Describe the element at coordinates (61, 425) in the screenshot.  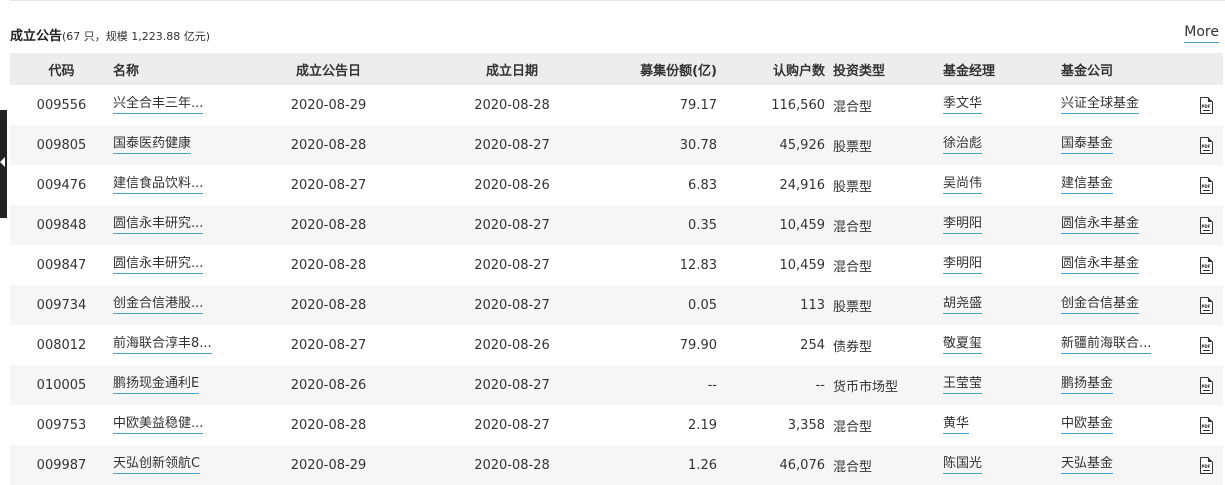
I see `cell-code: 009753` at that location.